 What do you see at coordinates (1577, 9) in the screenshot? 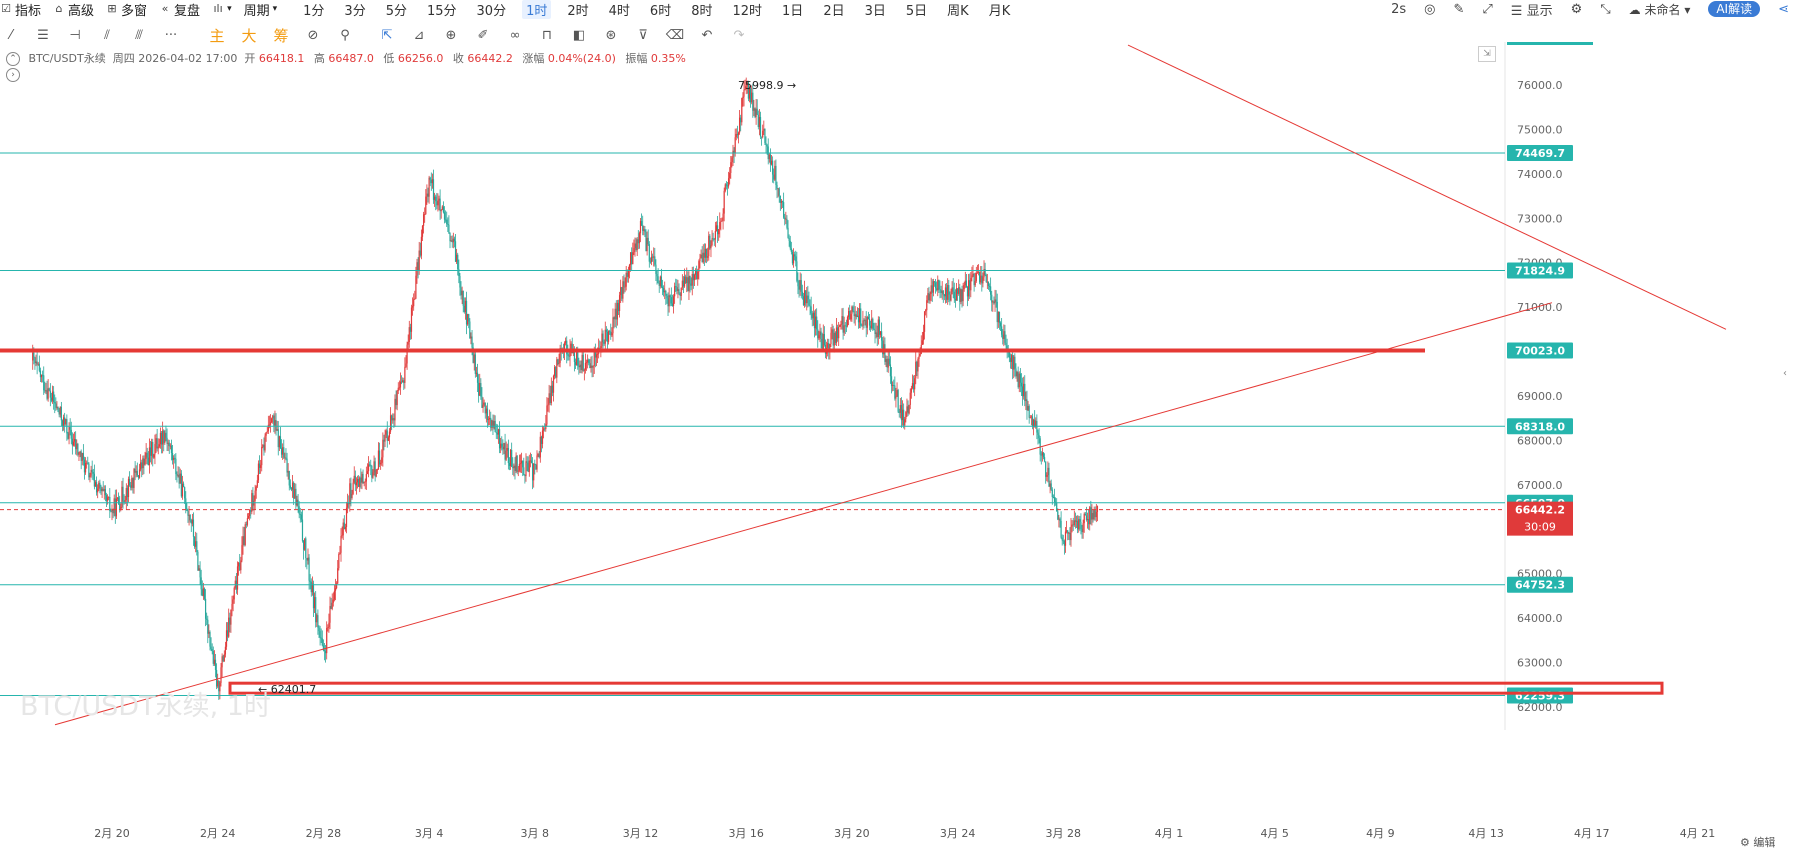
I see `settings-gear-icon: ⚙` at bounding box center [1577, 9].